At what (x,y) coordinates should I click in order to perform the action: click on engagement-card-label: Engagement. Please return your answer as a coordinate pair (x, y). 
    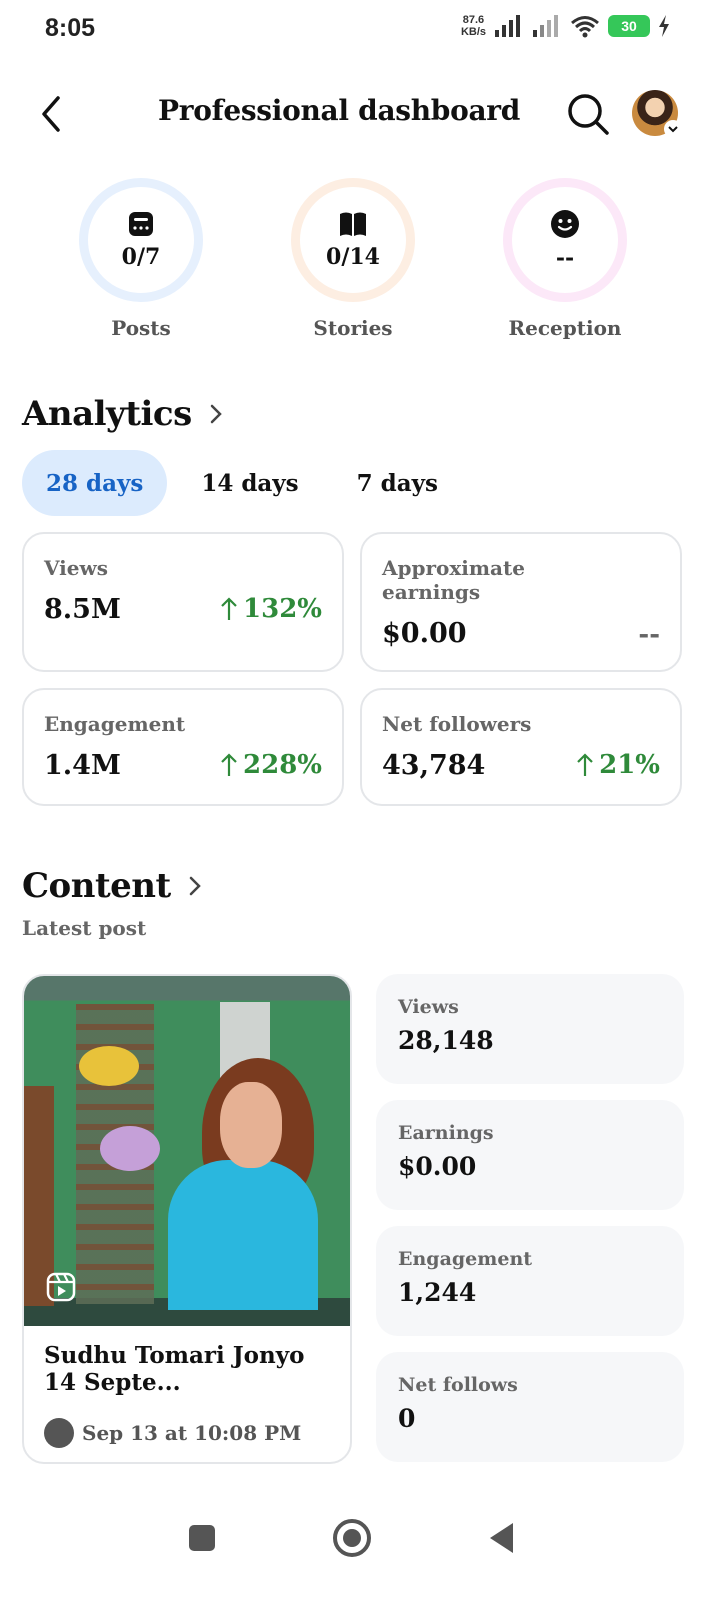
    Looking at the image, I should click on (115, 724).